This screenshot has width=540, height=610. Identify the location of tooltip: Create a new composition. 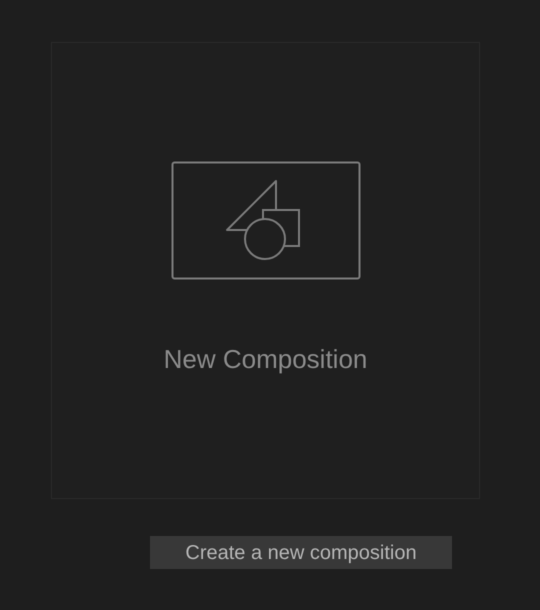
(301, 552).